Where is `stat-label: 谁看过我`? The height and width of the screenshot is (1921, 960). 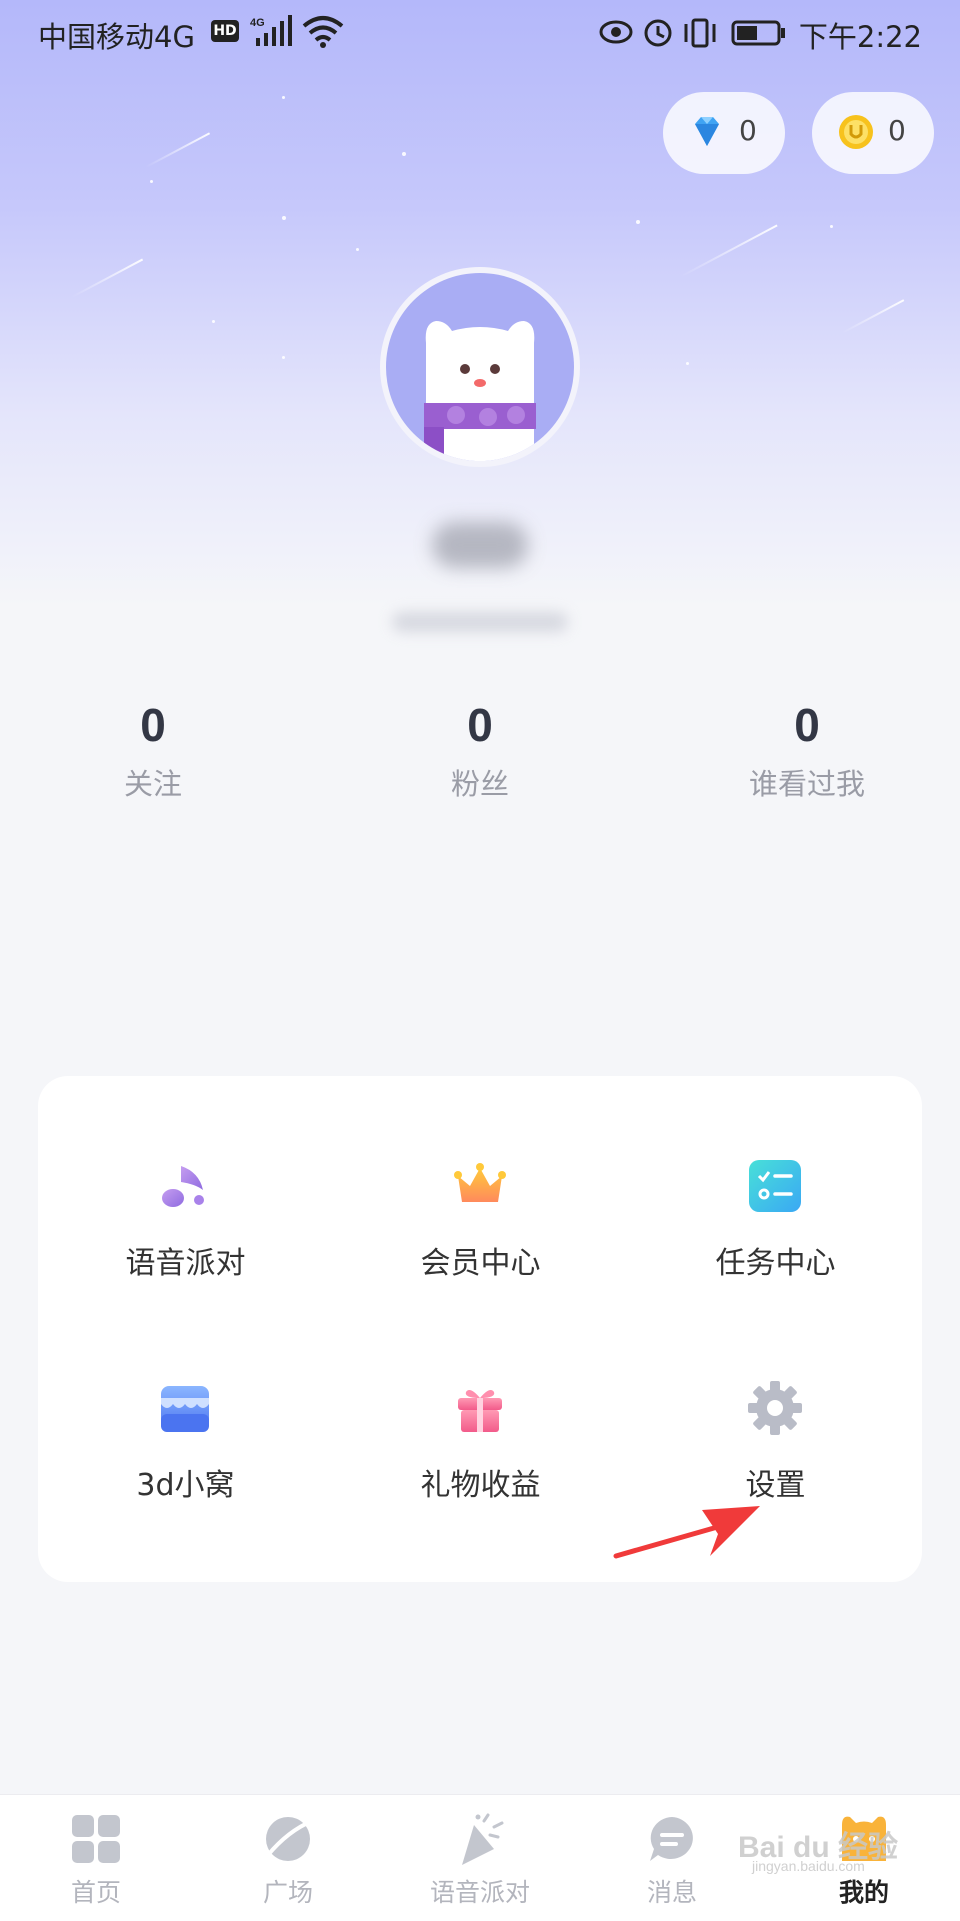 stat-label: 谁看过我 is located at coordinates (806, 784).